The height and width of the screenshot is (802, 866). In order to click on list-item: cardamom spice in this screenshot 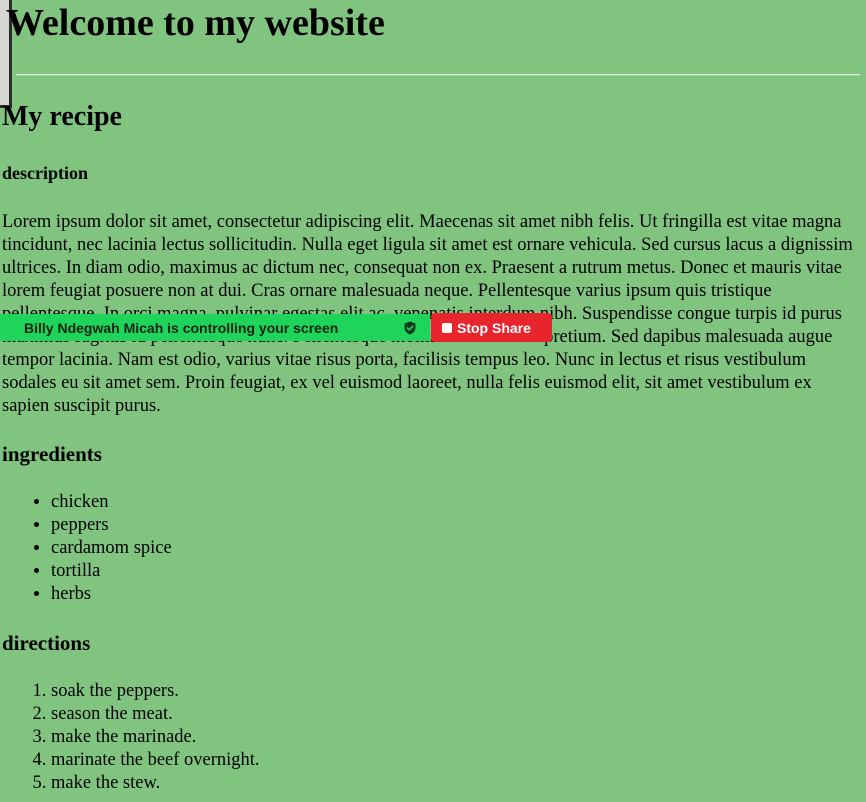, I will do `click(111, 548)`.